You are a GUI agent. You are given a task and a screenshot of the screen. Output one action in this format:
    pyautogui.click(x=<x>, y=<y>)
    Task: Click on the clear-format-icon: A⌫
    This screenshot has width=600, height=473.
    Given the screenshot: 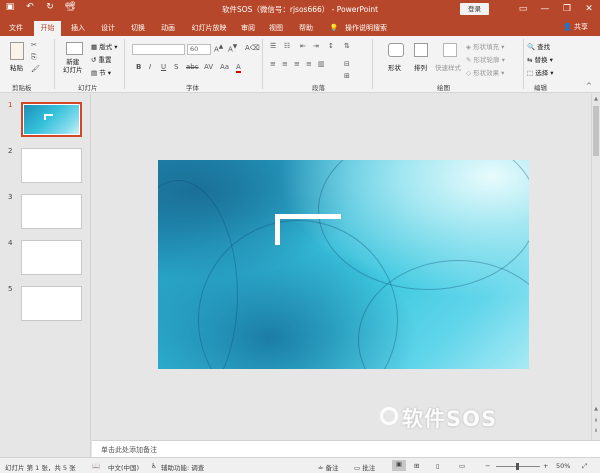 What is the action you would take?
    pyautogui.click(x=252, y=48)
    